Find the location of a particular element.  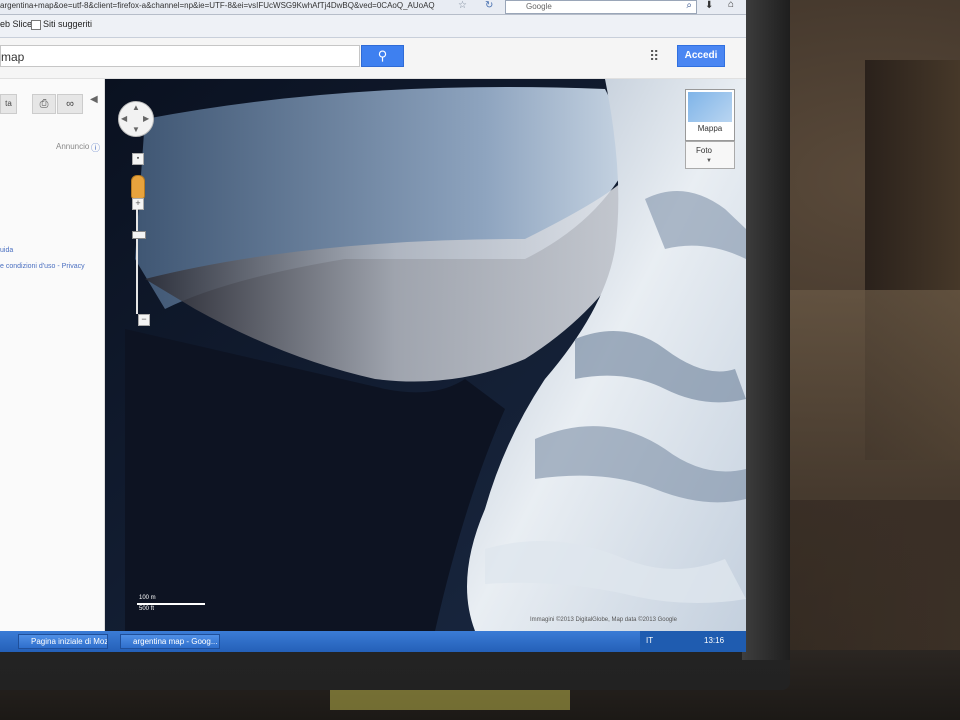

scale-bar is located at coordinates (171, 604).